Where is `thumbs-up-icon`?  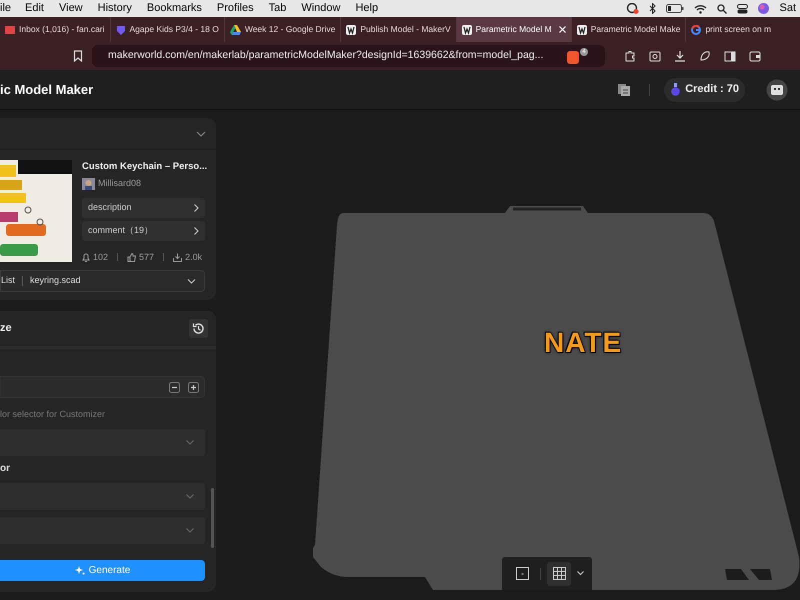 thumbs-up-icon is located at coordinates (131, 257).